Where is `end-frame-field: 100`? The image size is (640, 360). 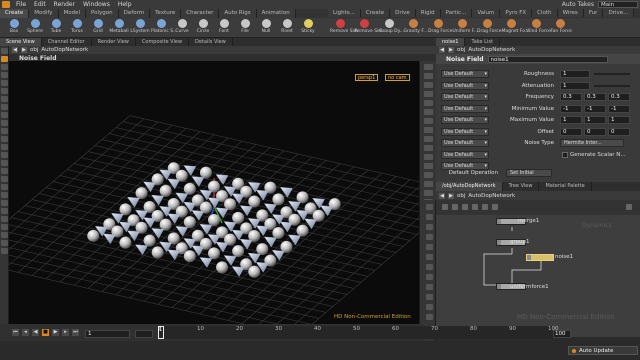
end-frame-field: 100 is located at coordinates (562, 334).